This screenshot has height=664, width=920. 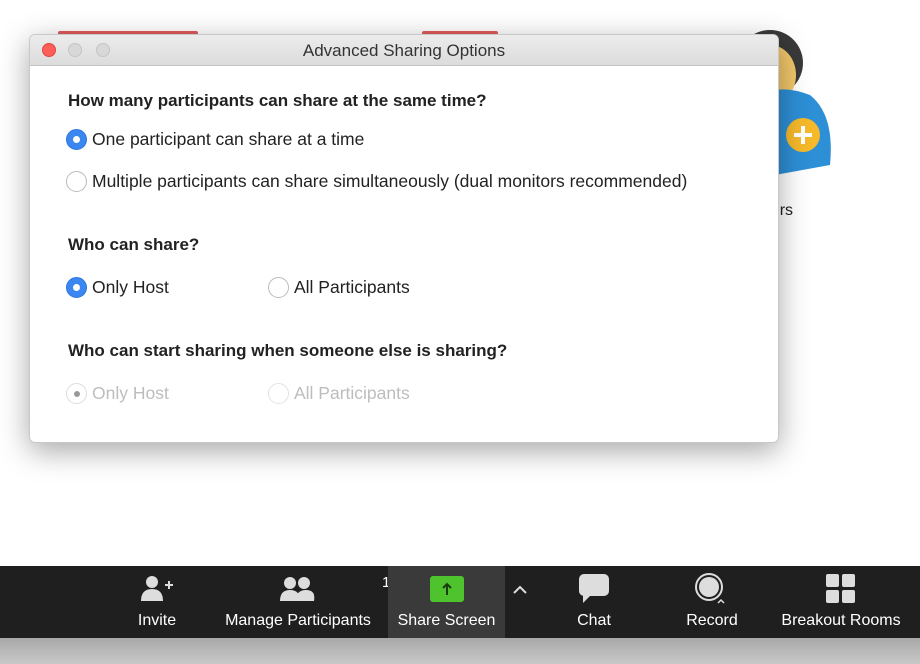 I want to click on chat-button: Chat, so click(x=594, y=602).